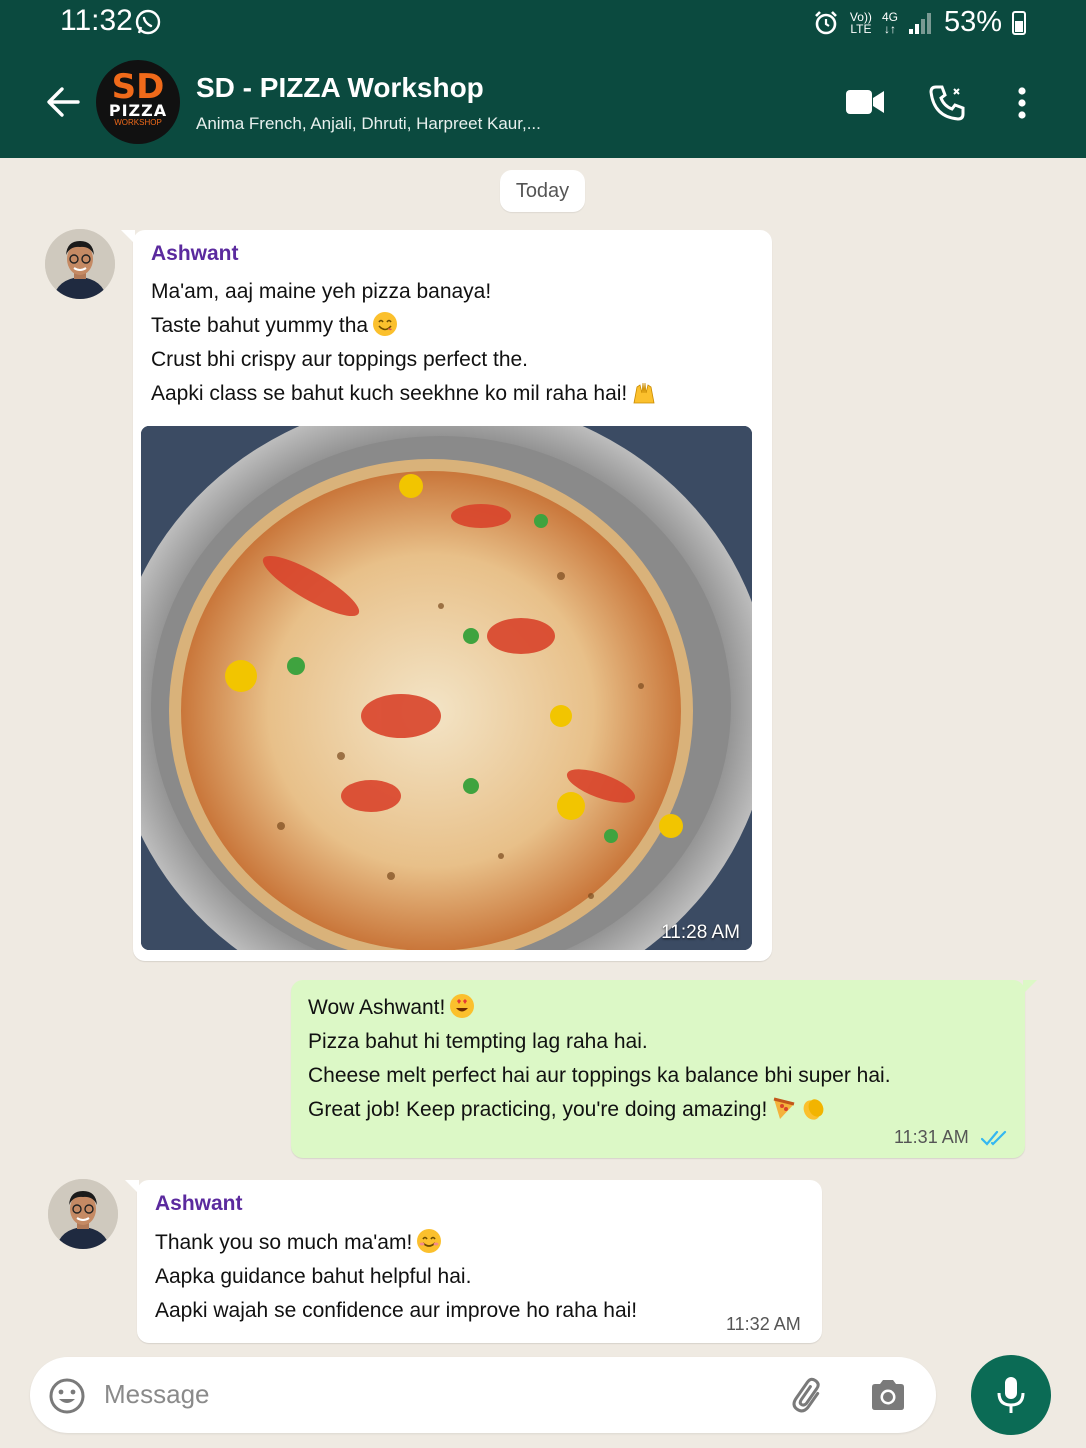 Image resolution: width=1086 pixels, height=1448 pixels. I want to click on network-type: 4G ↓↑, so click(889, 22).